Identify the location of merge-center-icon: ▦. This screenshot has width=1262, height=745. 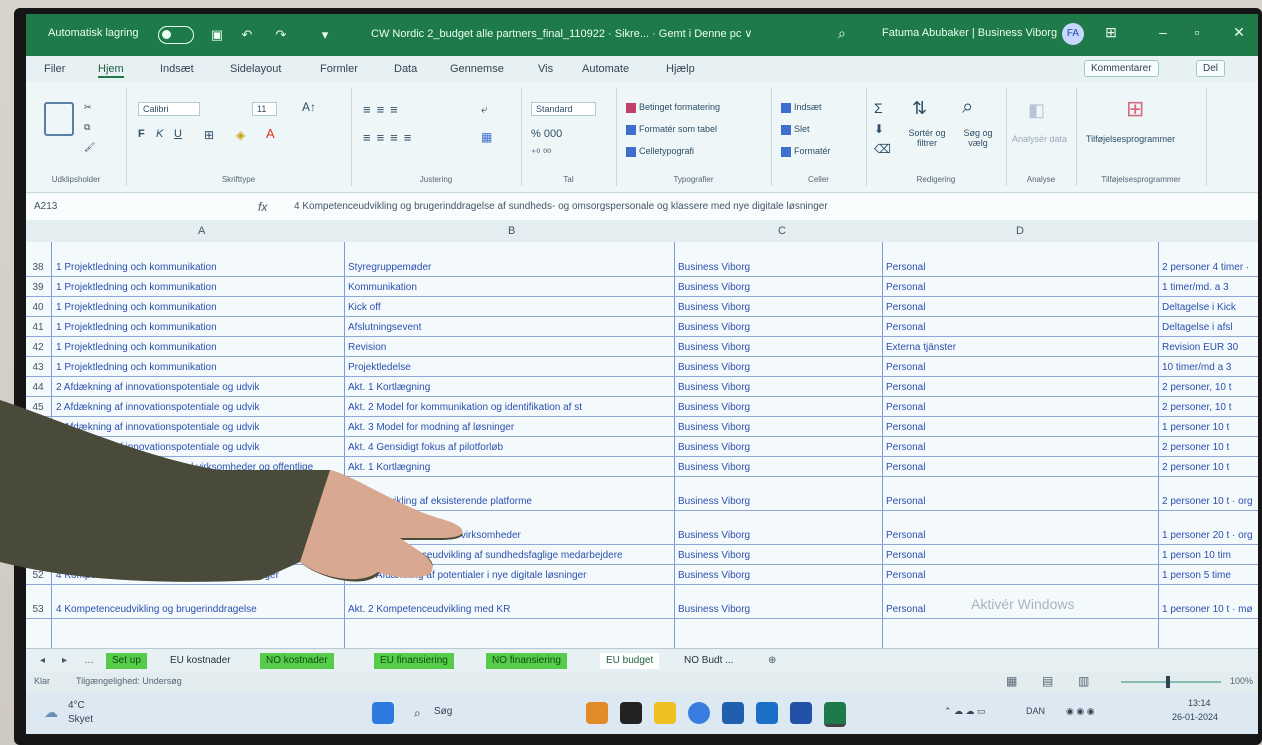
(486, 137).